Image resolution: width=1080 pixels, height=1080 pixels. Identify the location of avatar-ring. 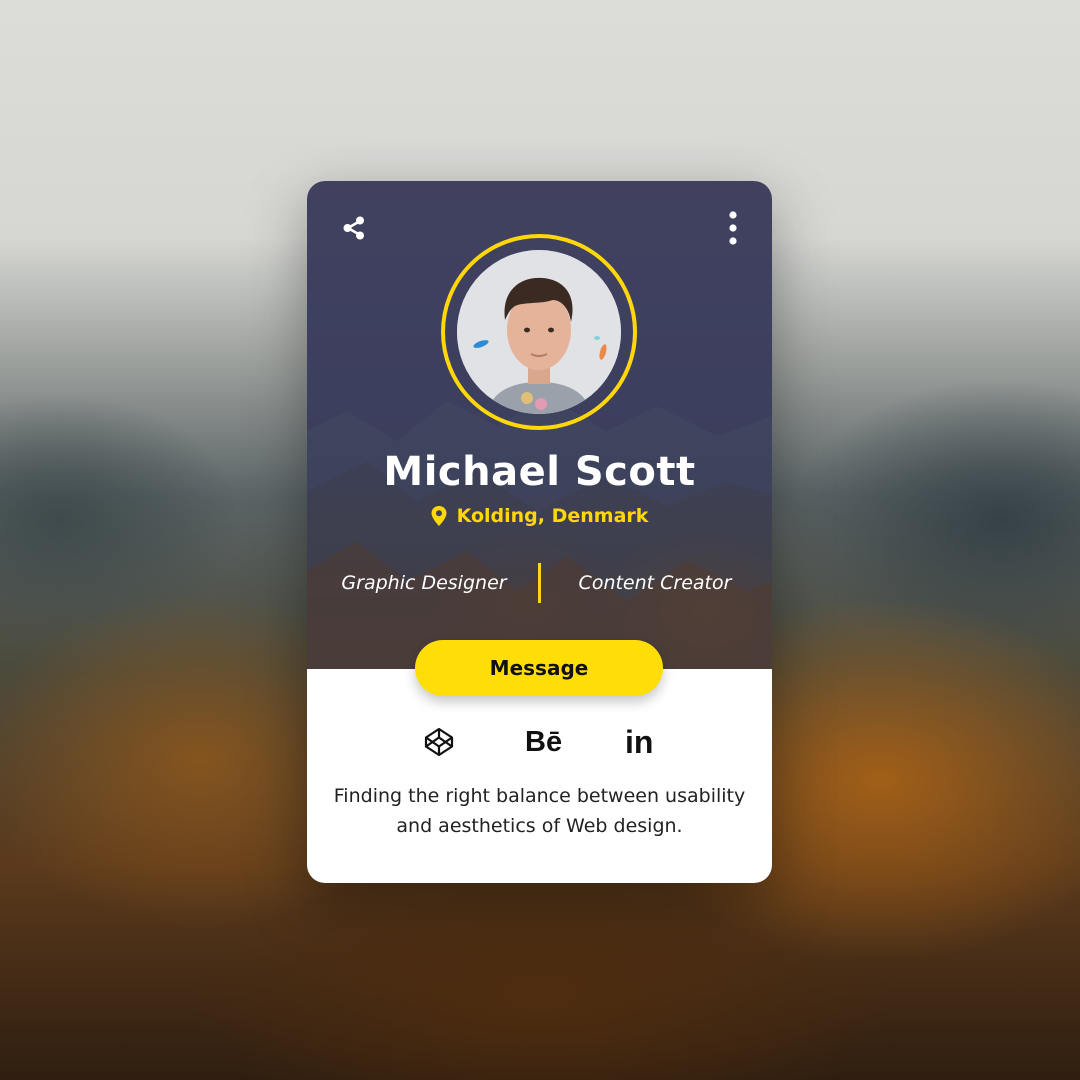
(539, 332).